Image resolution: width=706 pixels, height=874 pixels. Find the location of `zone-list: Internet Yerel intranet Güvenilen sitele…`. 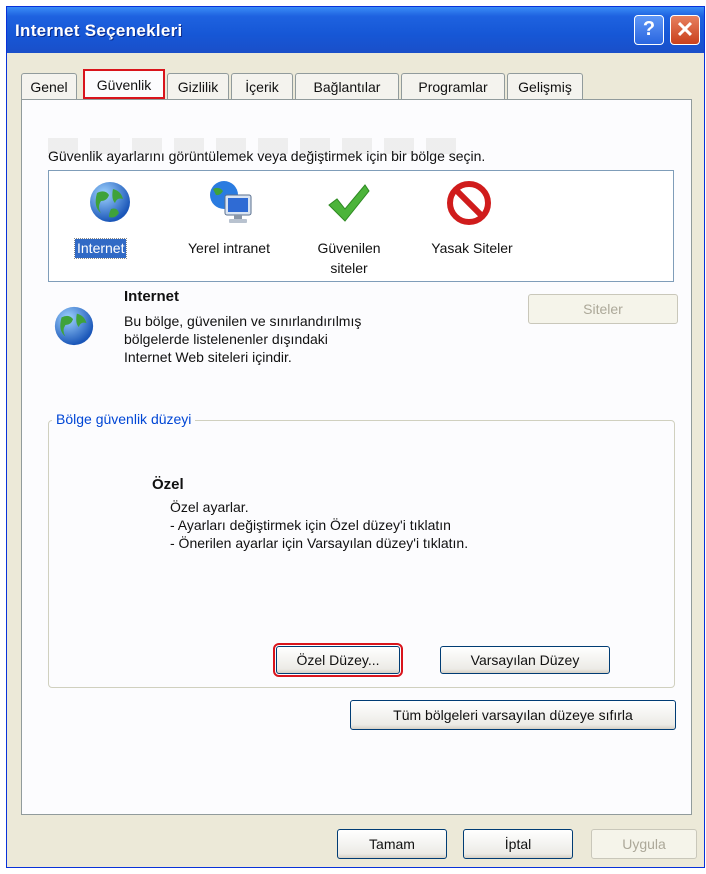

zone-list: Internet Yerel intranet Güvenilen sitele… is located at coordinates (361, 226).